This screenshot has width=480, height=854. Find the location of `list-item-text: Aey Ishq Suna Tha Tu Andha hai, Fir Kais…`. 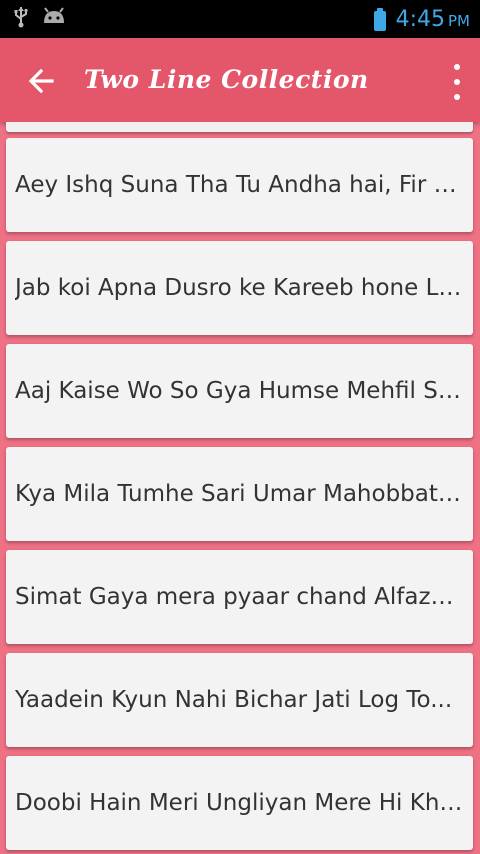

list-item-text: Aey Ishq Suna Tha Tu Andha hai, Fir Kais… is located at coordinates (240, 185).